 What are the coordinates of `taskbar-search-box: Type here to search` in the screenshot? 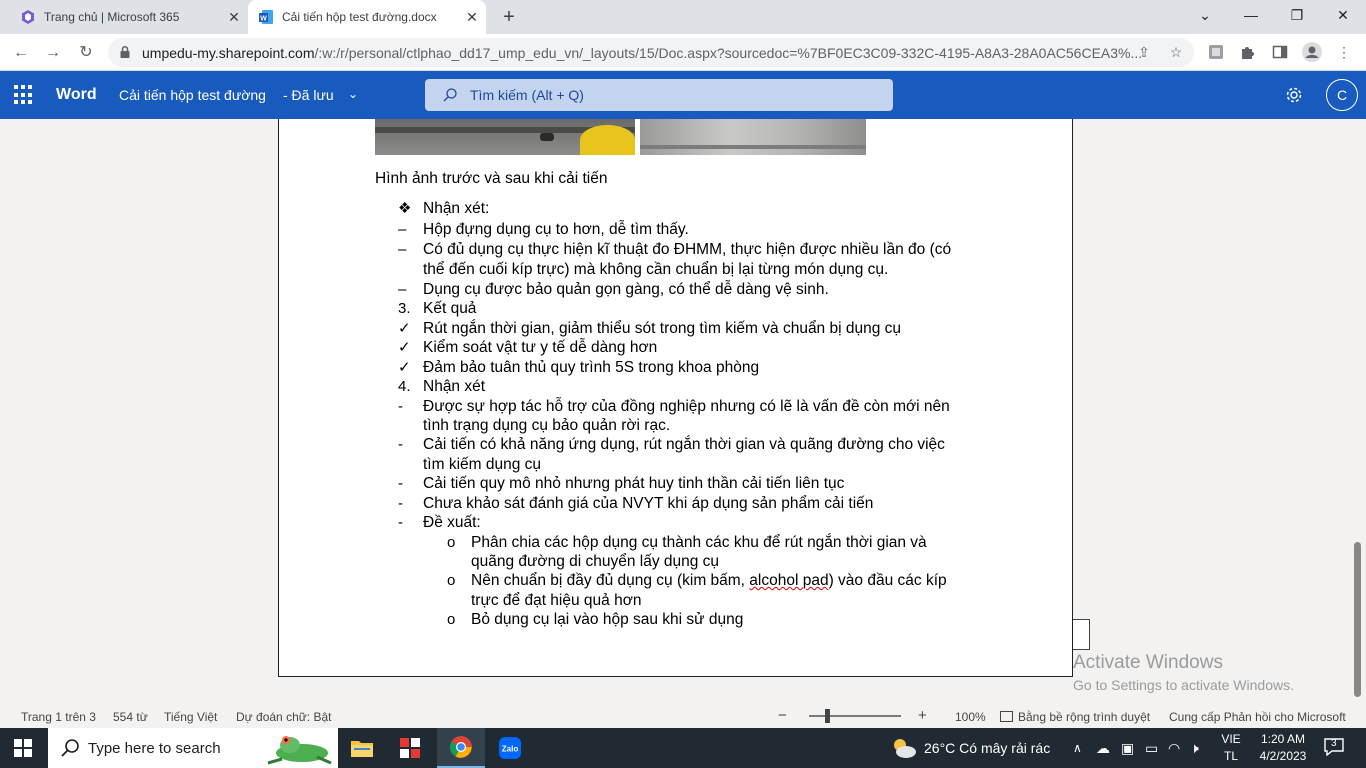 It's located at (193, 748).